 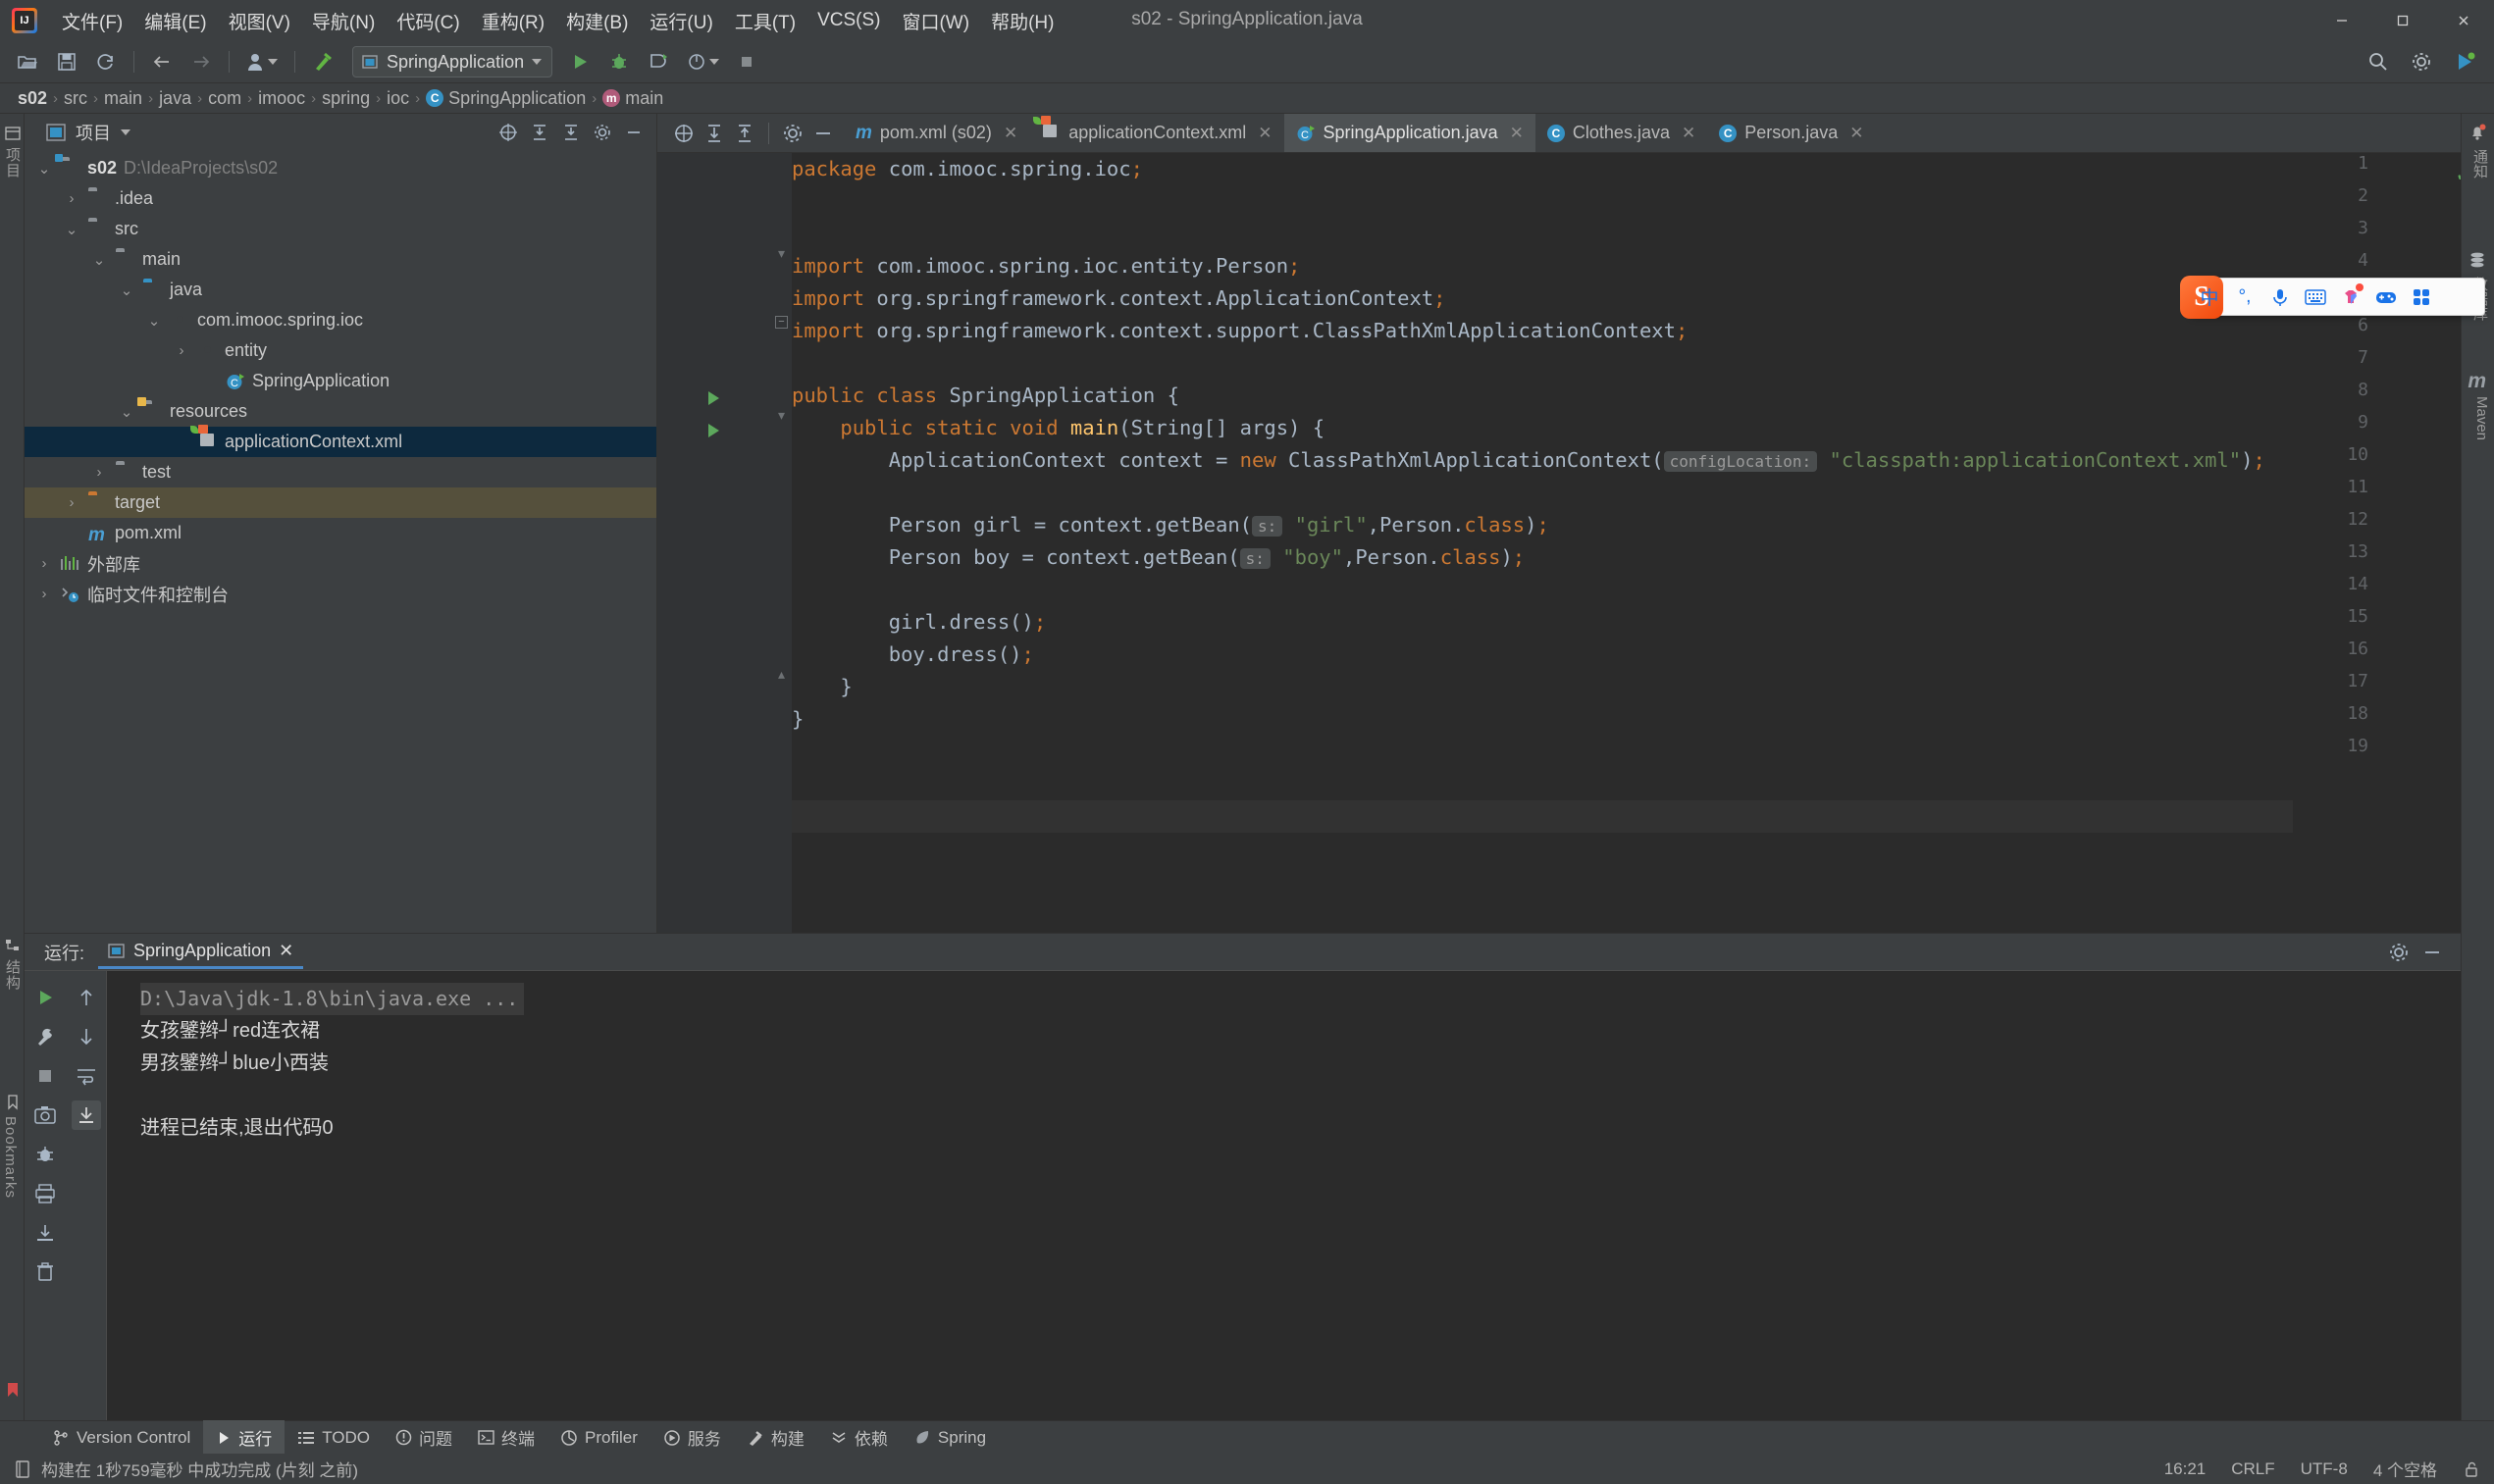 I want to click on run-tab-springapplication: SpringApplication ✕, so click(x=201, y=952).